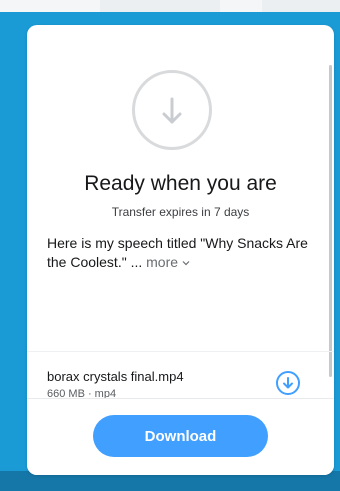  Describe the element at coordinates (180, 183) in the screenshot. I see `transfer-title: Ready when you are` at that location.